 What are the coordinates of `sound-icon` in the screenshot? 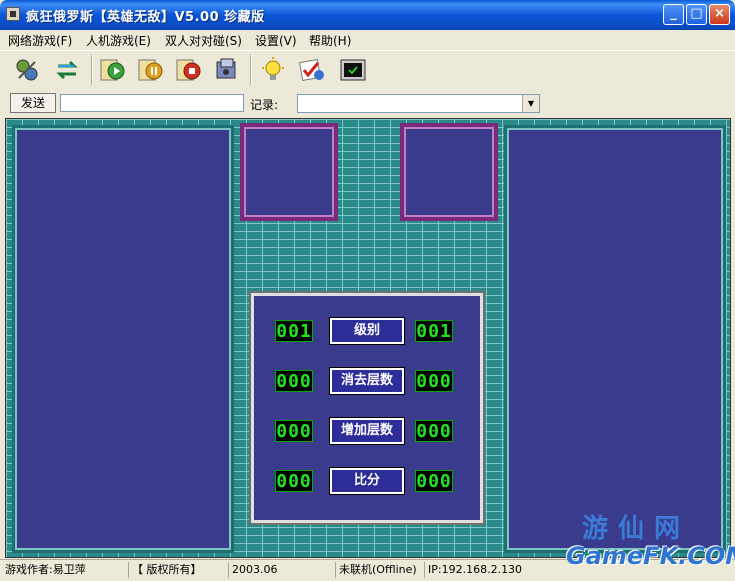 It's located at (227, 70).